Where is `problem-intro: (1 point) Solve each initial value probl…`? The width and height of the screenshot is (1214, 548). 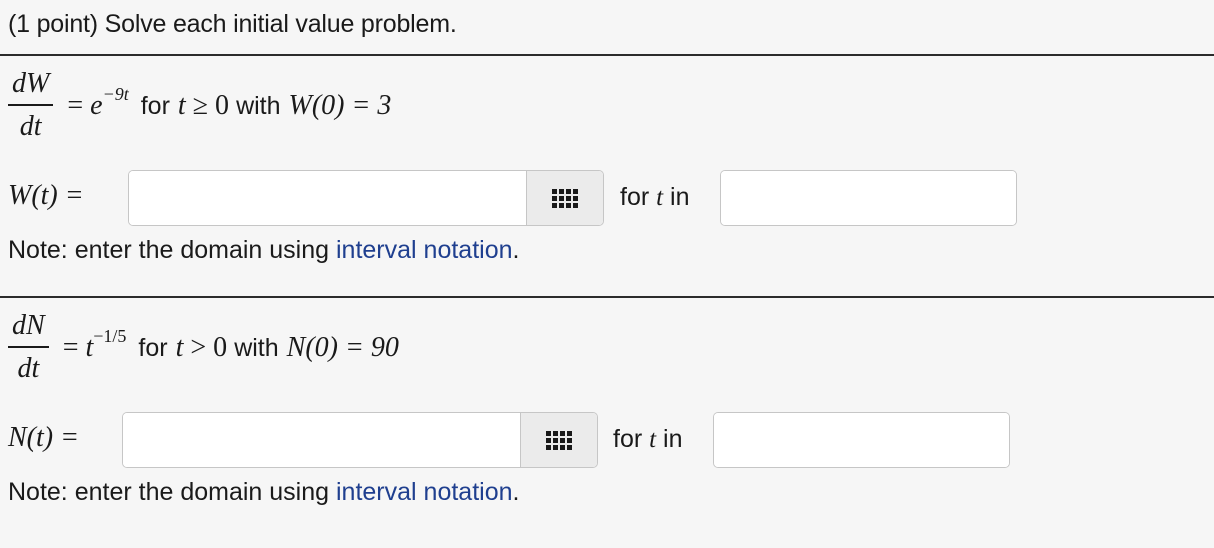 problem-intro: (1 point) Solve each initial value probl… is located at coordinates (232, 24).